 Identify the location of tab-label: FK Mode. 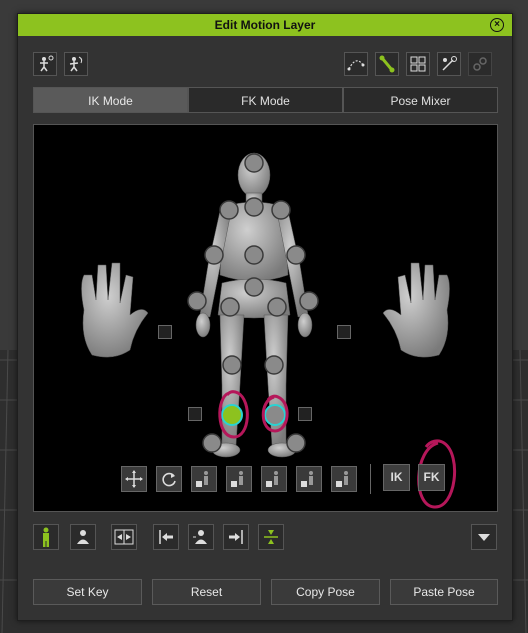
(265, 101).